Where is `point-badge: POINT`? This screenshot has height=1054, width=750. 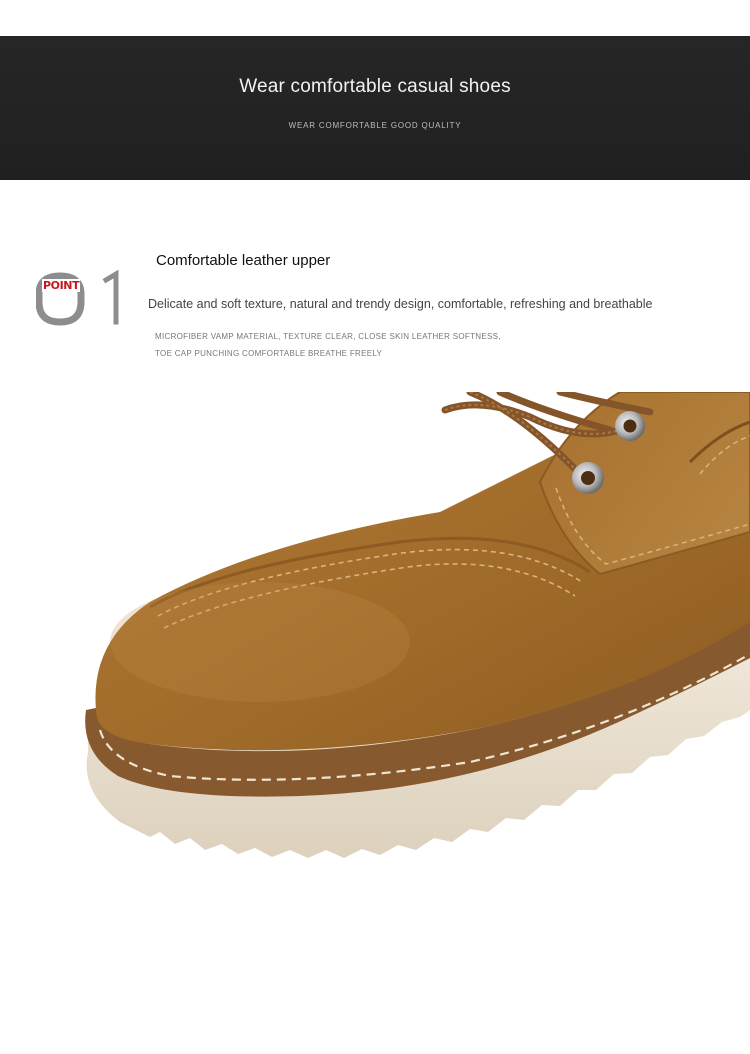 point-badge: POINT is located at coordinates (86, 297).